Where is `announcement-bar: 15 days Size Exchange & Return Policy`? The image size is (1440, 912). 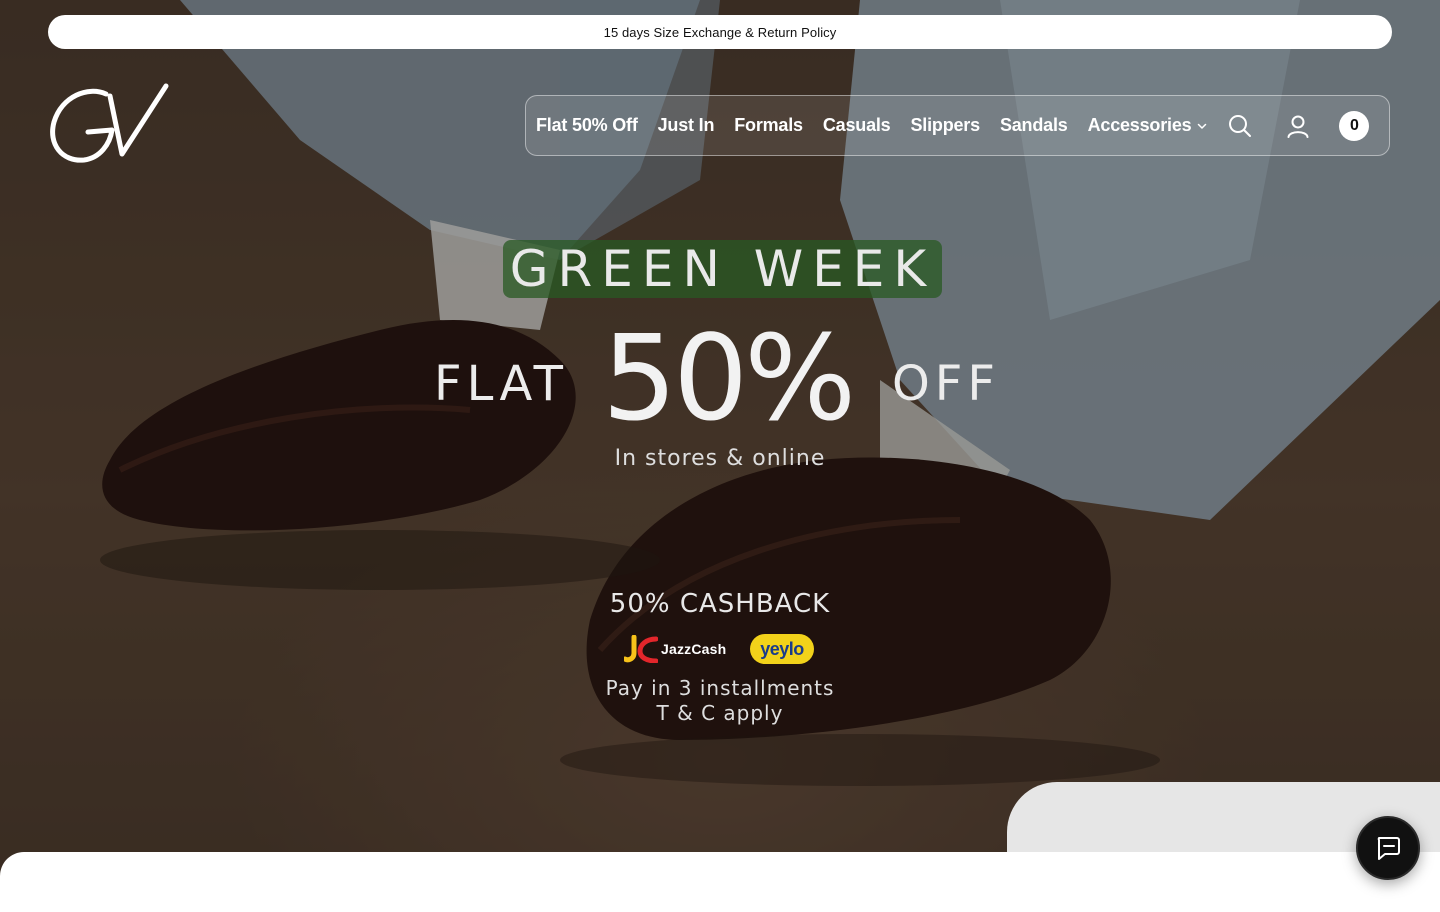
announcement-bar: 15 days Size Exchange & Return Policy is located at coordinates (720, 32).